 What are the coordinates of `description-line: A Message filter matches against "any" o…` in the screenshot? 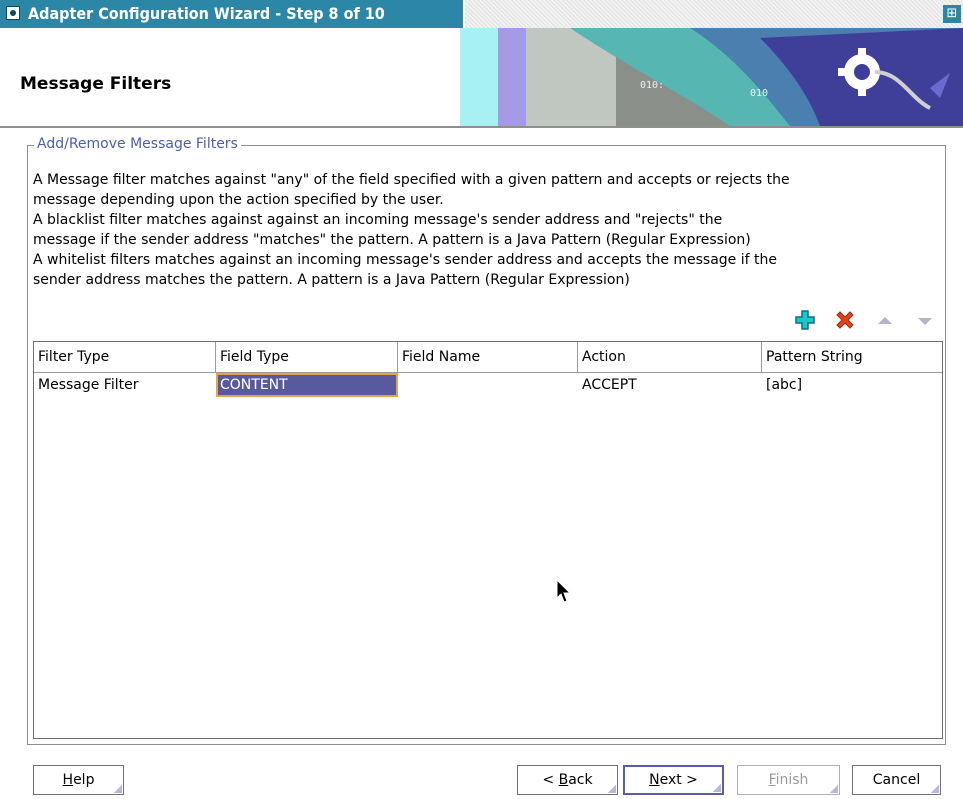 It's located at (411, 180).